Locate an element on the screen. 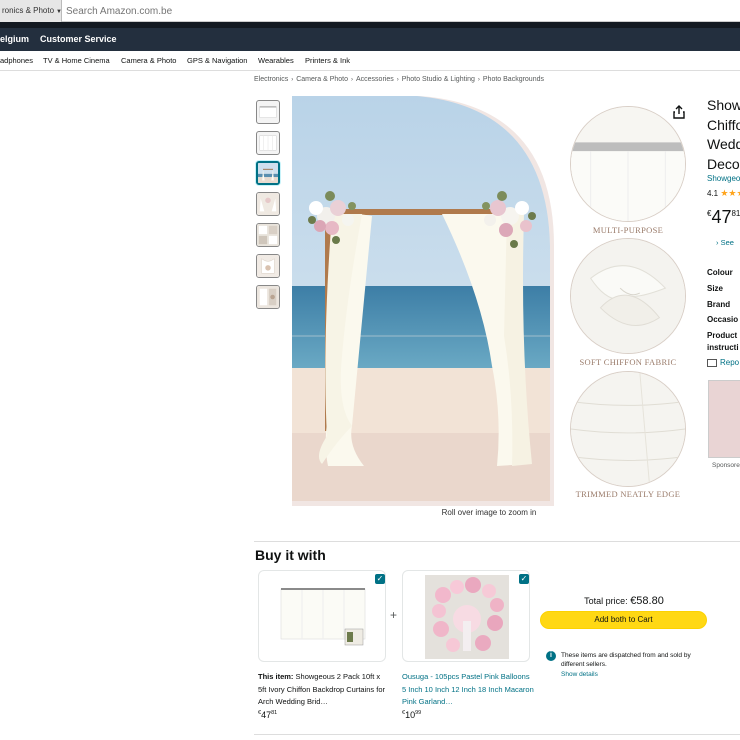 This screenshot has height=740, width=740. product-title-line: Chiffo is located at coordinates (723, 124).